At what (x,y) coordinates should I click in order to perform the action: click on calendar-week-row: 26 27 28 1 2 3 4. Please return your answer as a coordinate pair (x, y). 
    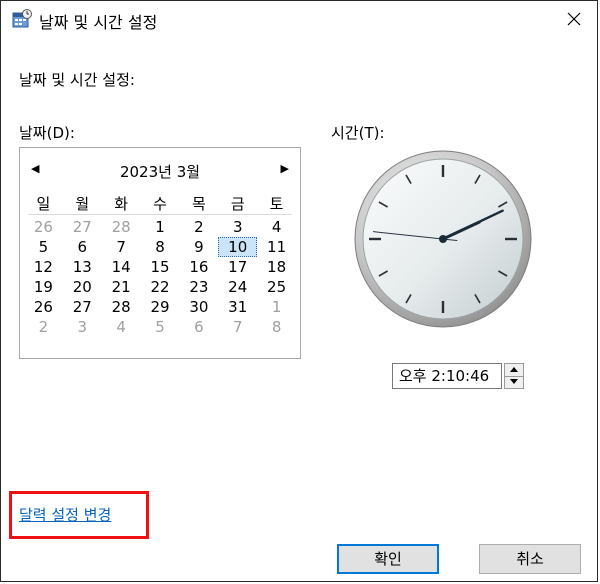
    Looking at the image, I should click on (160, 227).